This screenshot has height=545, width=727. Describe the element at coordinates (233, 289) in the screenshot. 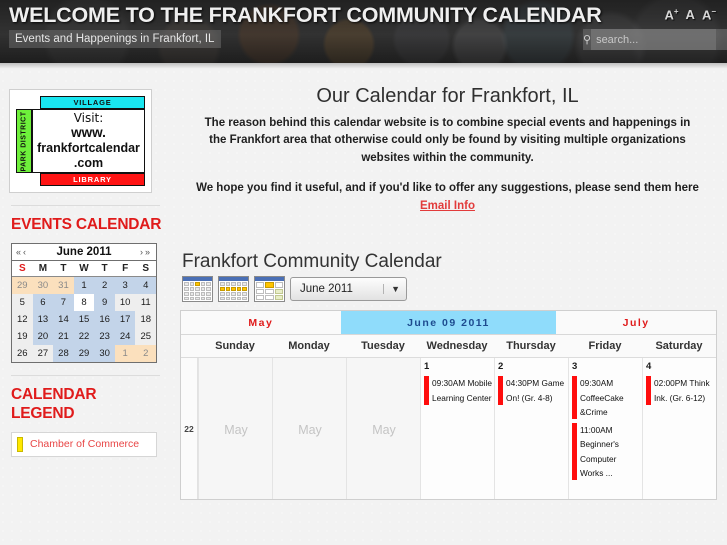

I see `week-view-icon` at that location.